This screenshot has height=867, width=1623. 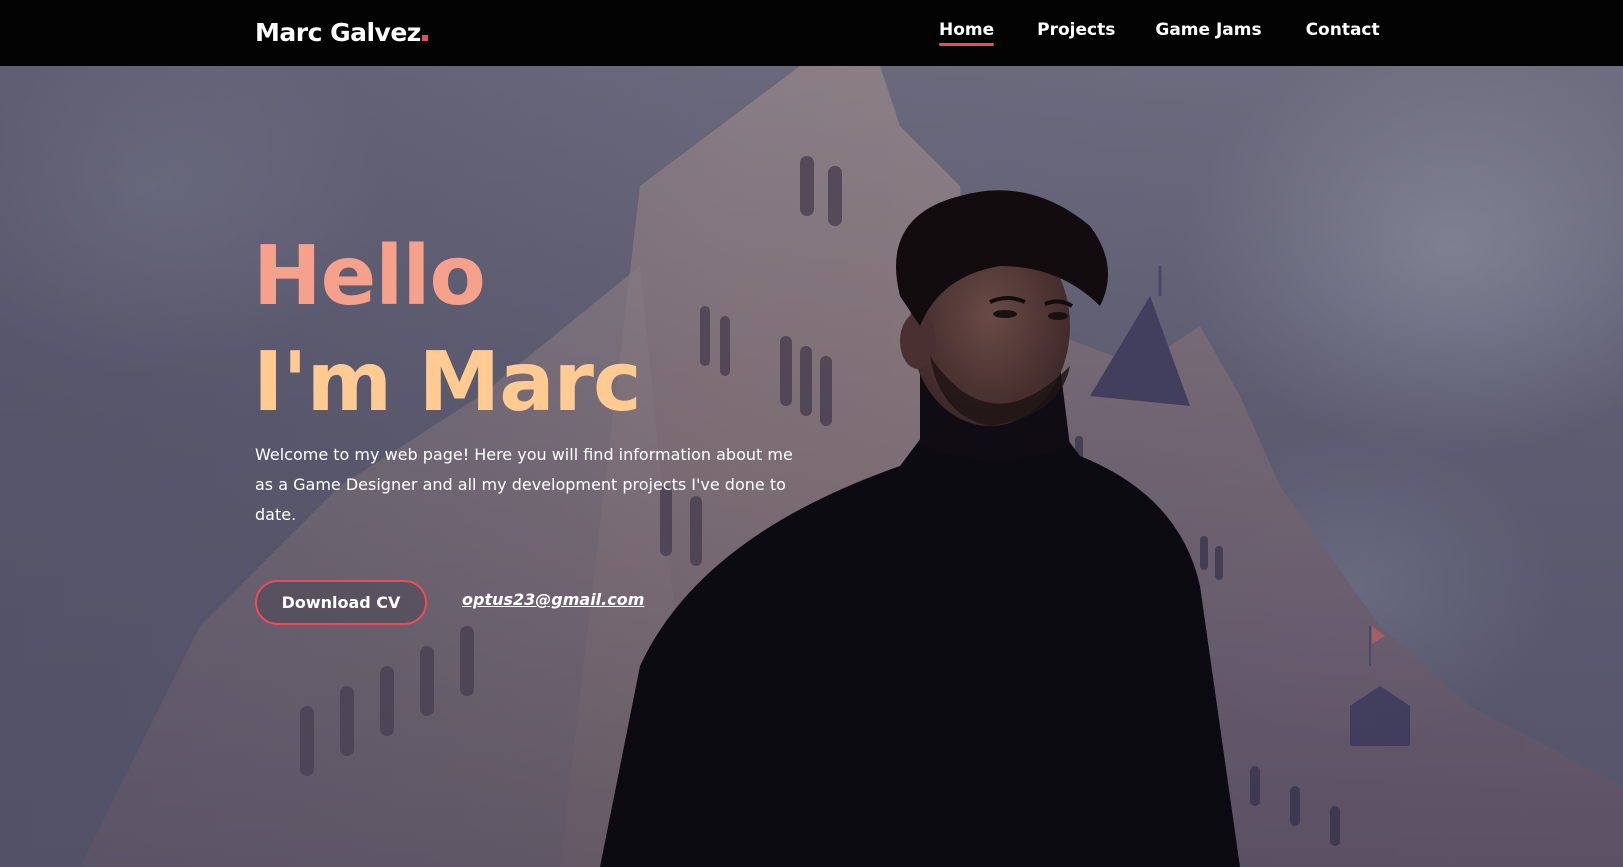 I want to click on nav-item-contact: Contact, so click(x=1343, y=30).